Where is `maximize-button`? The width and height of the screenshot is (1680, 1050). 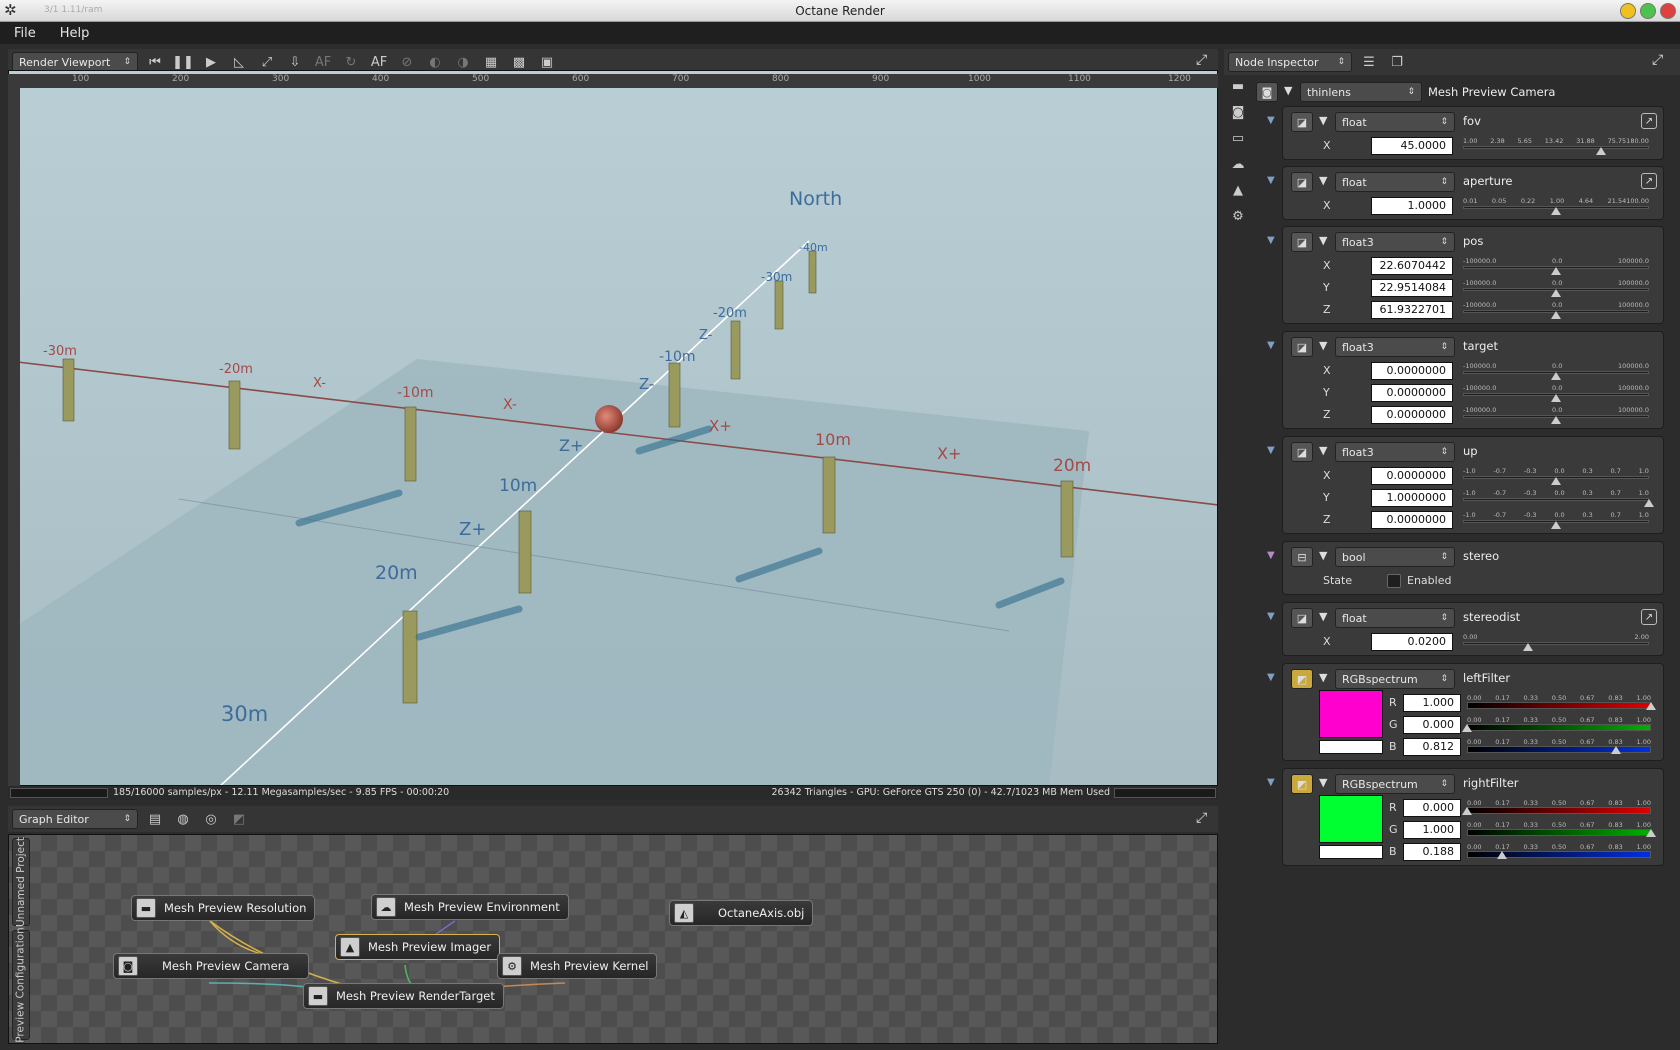 maximize-button is located at coordinates (1648, 11).